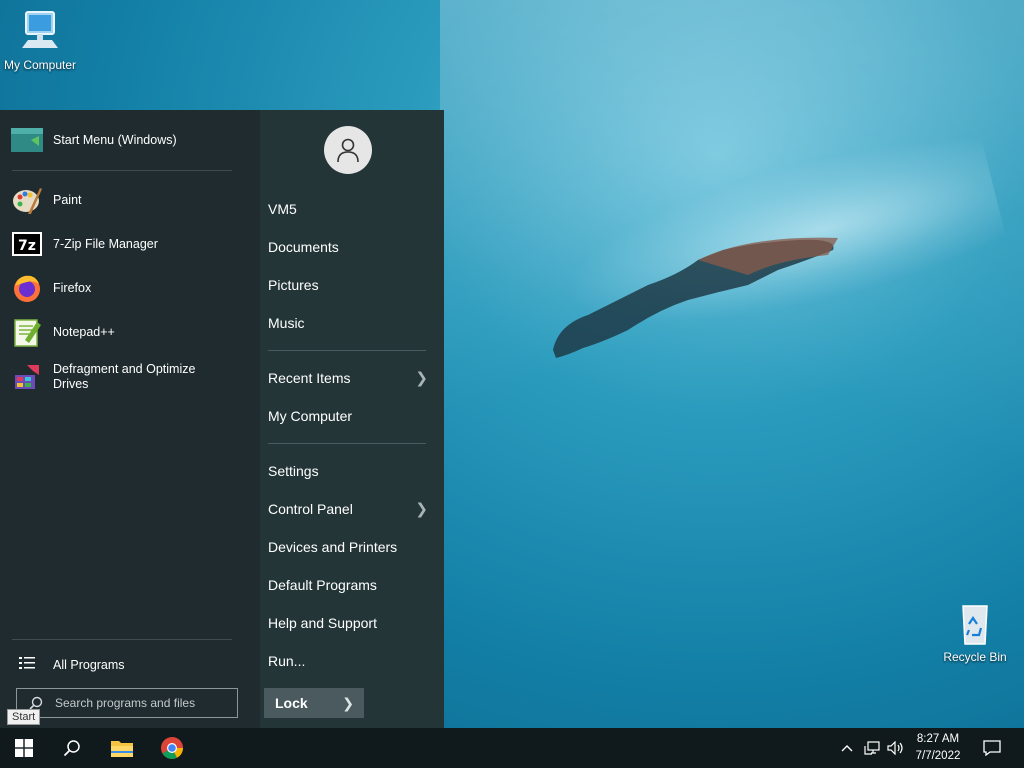 The height and width of the screenshot is (768, 1024). I want to click on start-button, so click(24, 748).